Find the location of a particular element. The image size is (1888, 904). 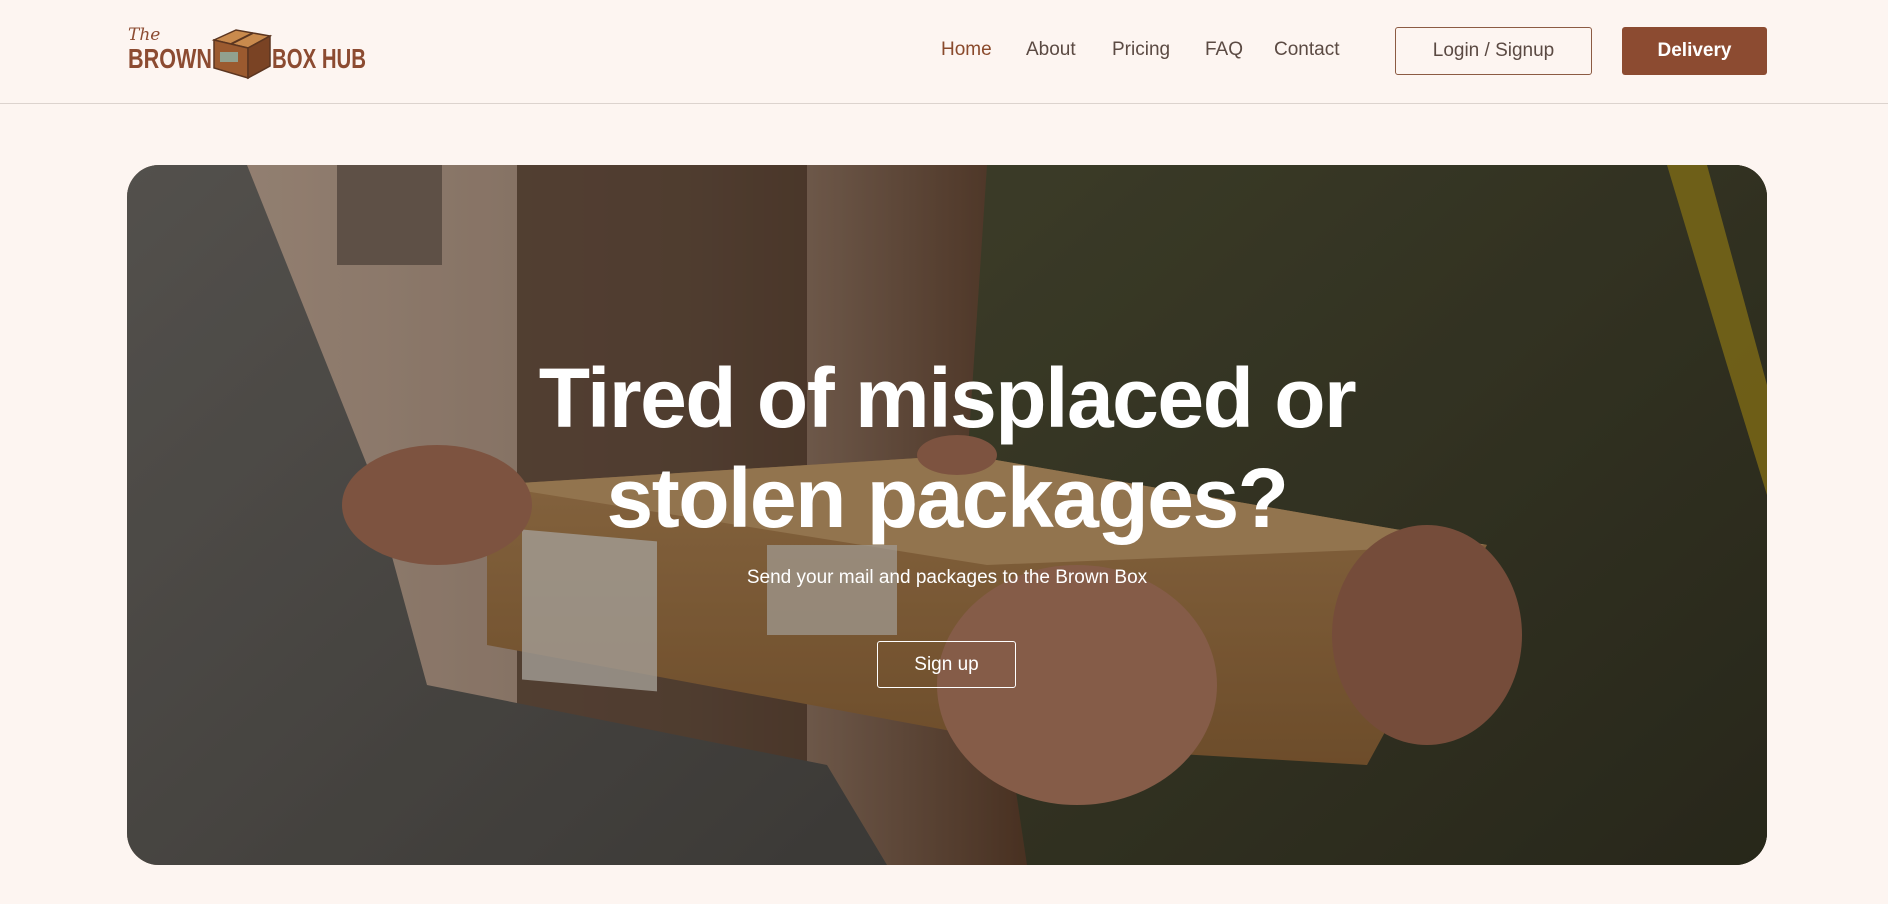

svg-text: The is located at coordinates (144, 35).